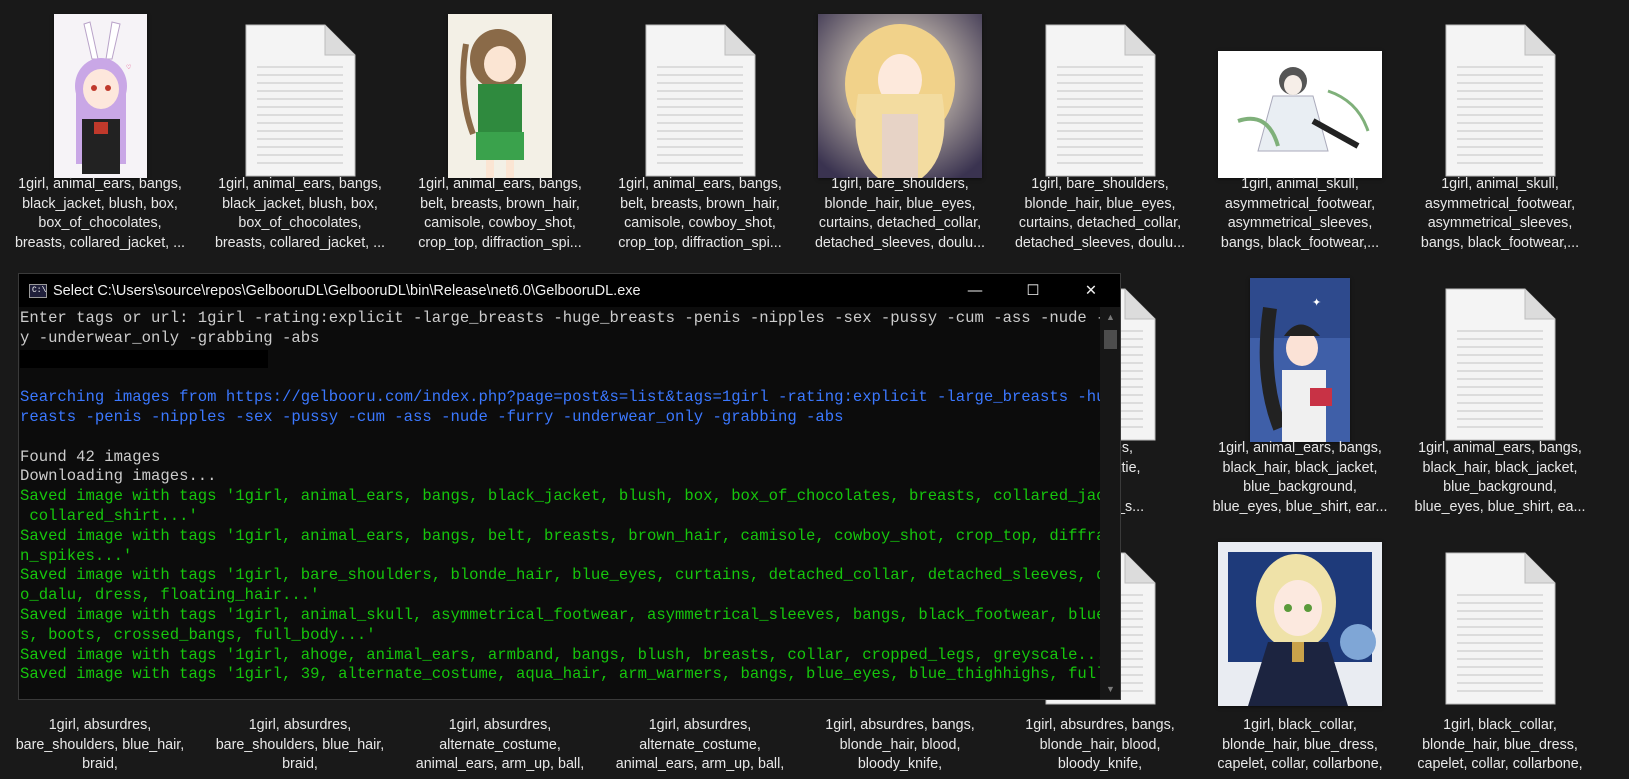  What do you see at coordinates (900, 223) in the screenshot?
I see `caption-line: curtains, detached_collar,` at bounding box center [900, 223].